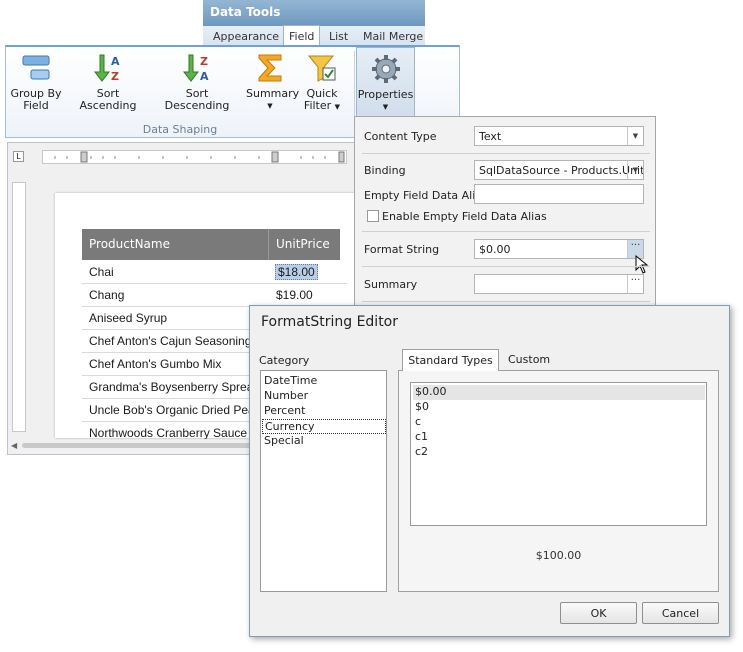 The height and width of the screenshot is (652, 743). What do you see at coordinates (402, 249) in the screenshot?
I see `format-string-label: Format String` at bounding box center [402, 249].